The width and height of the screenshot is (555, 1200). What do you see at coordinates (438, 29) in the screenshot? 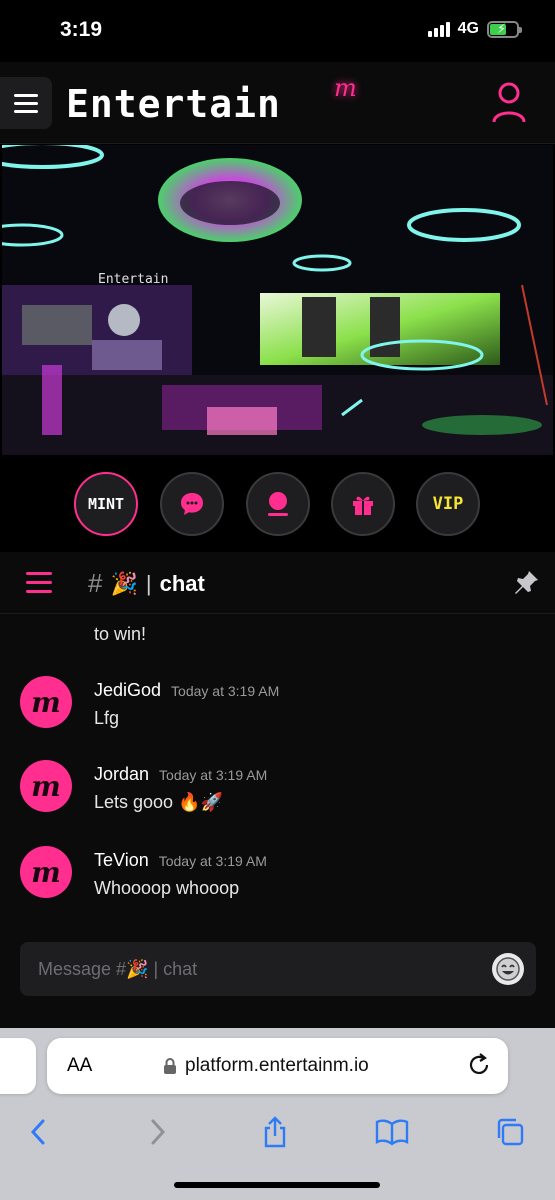
I see `signal-icon` at bounding box center [438, 29].